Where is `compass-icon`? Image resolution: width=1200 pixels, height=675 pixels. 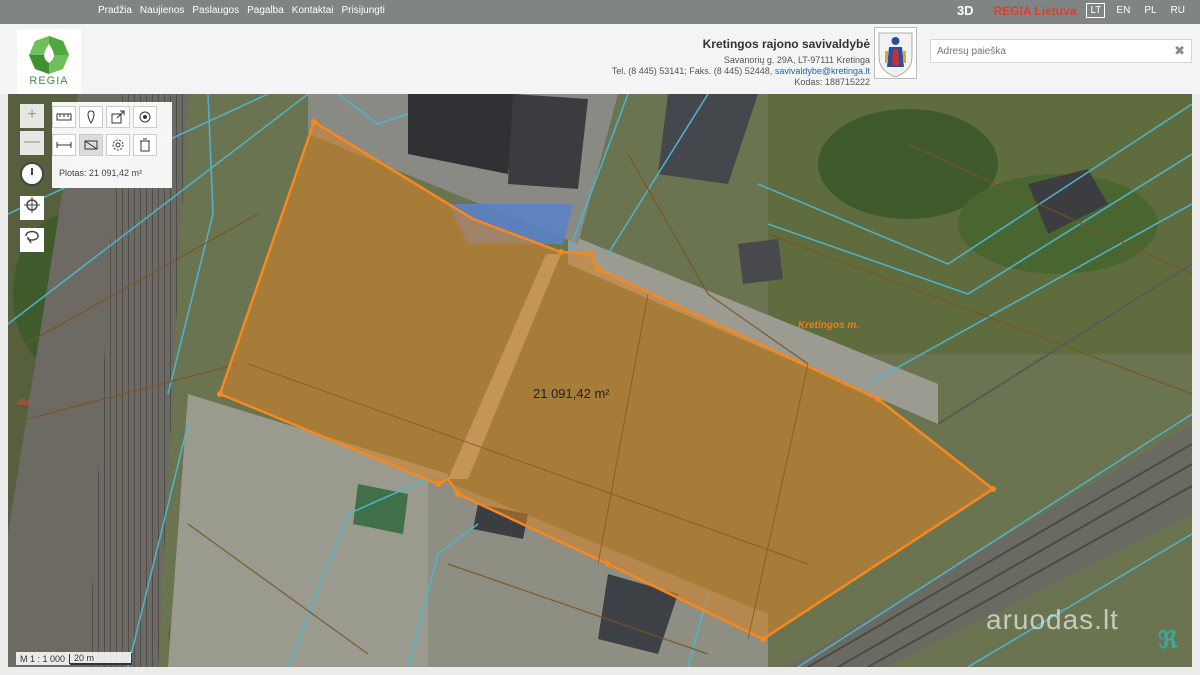 compass-icon is located at coordinates (32, 171).